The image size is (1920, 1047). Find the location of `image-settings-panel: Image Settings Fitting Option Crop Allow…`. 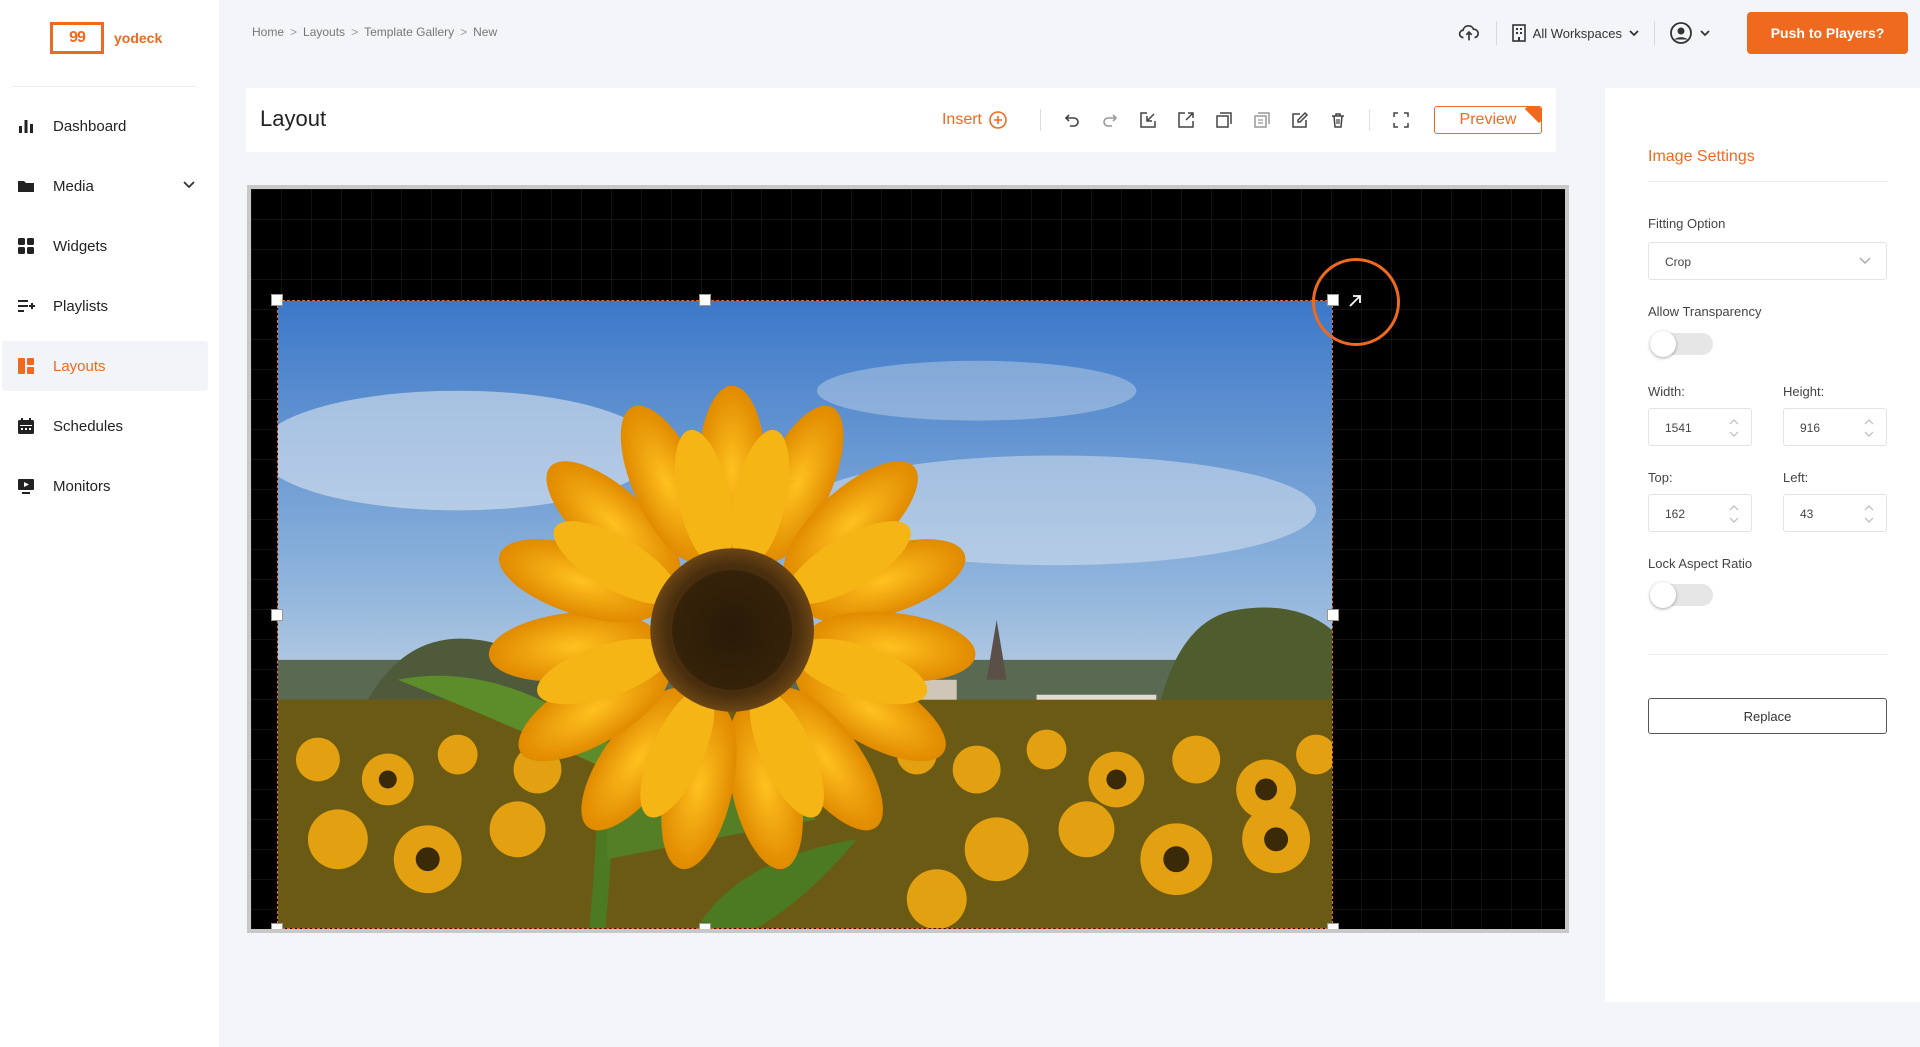

image-settings-panel: Image Settings Fitting Option Crop Allow… is located at coordinates (1762, 545).